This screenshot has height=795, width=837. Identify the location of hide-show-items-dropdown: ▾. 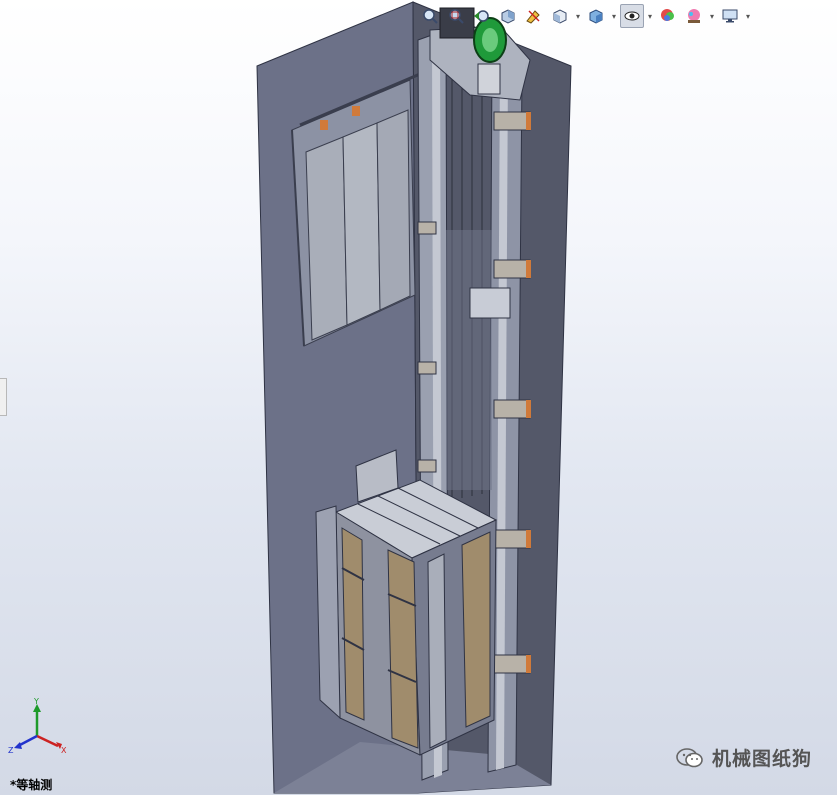
(650, 16).